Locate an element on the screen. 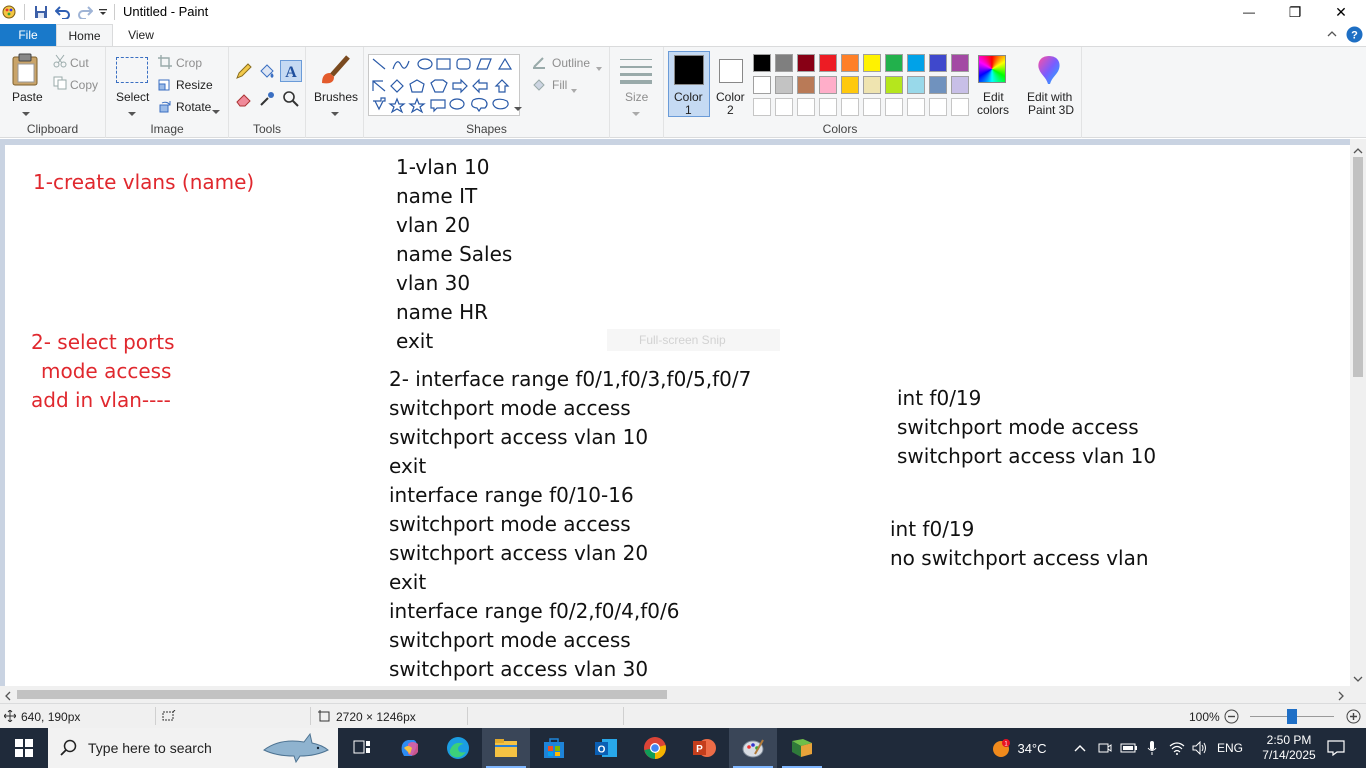 The image size is (1366, 769). brushes-icon is located at coordinates (335, 70).